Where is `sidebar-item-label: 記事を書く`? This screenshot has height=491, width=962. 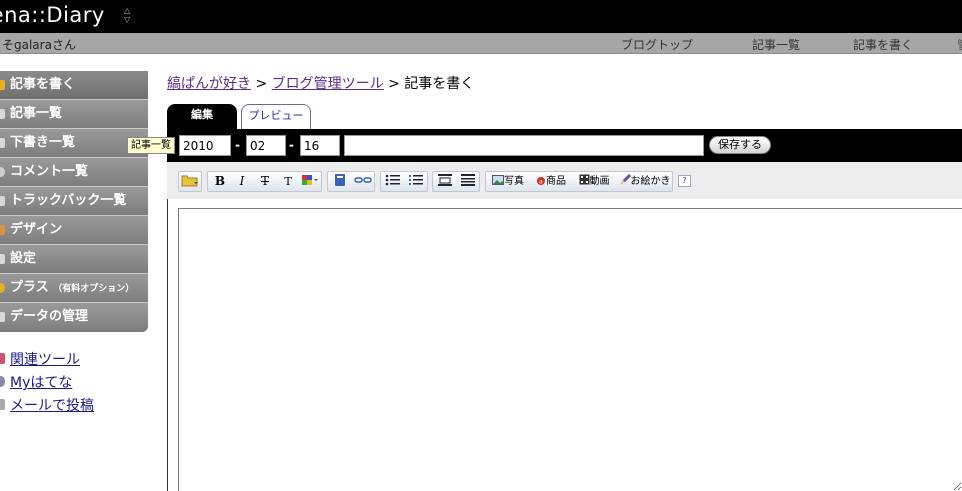
sidebar-item-label: 記事を書く is located at coordinates (43, 84).